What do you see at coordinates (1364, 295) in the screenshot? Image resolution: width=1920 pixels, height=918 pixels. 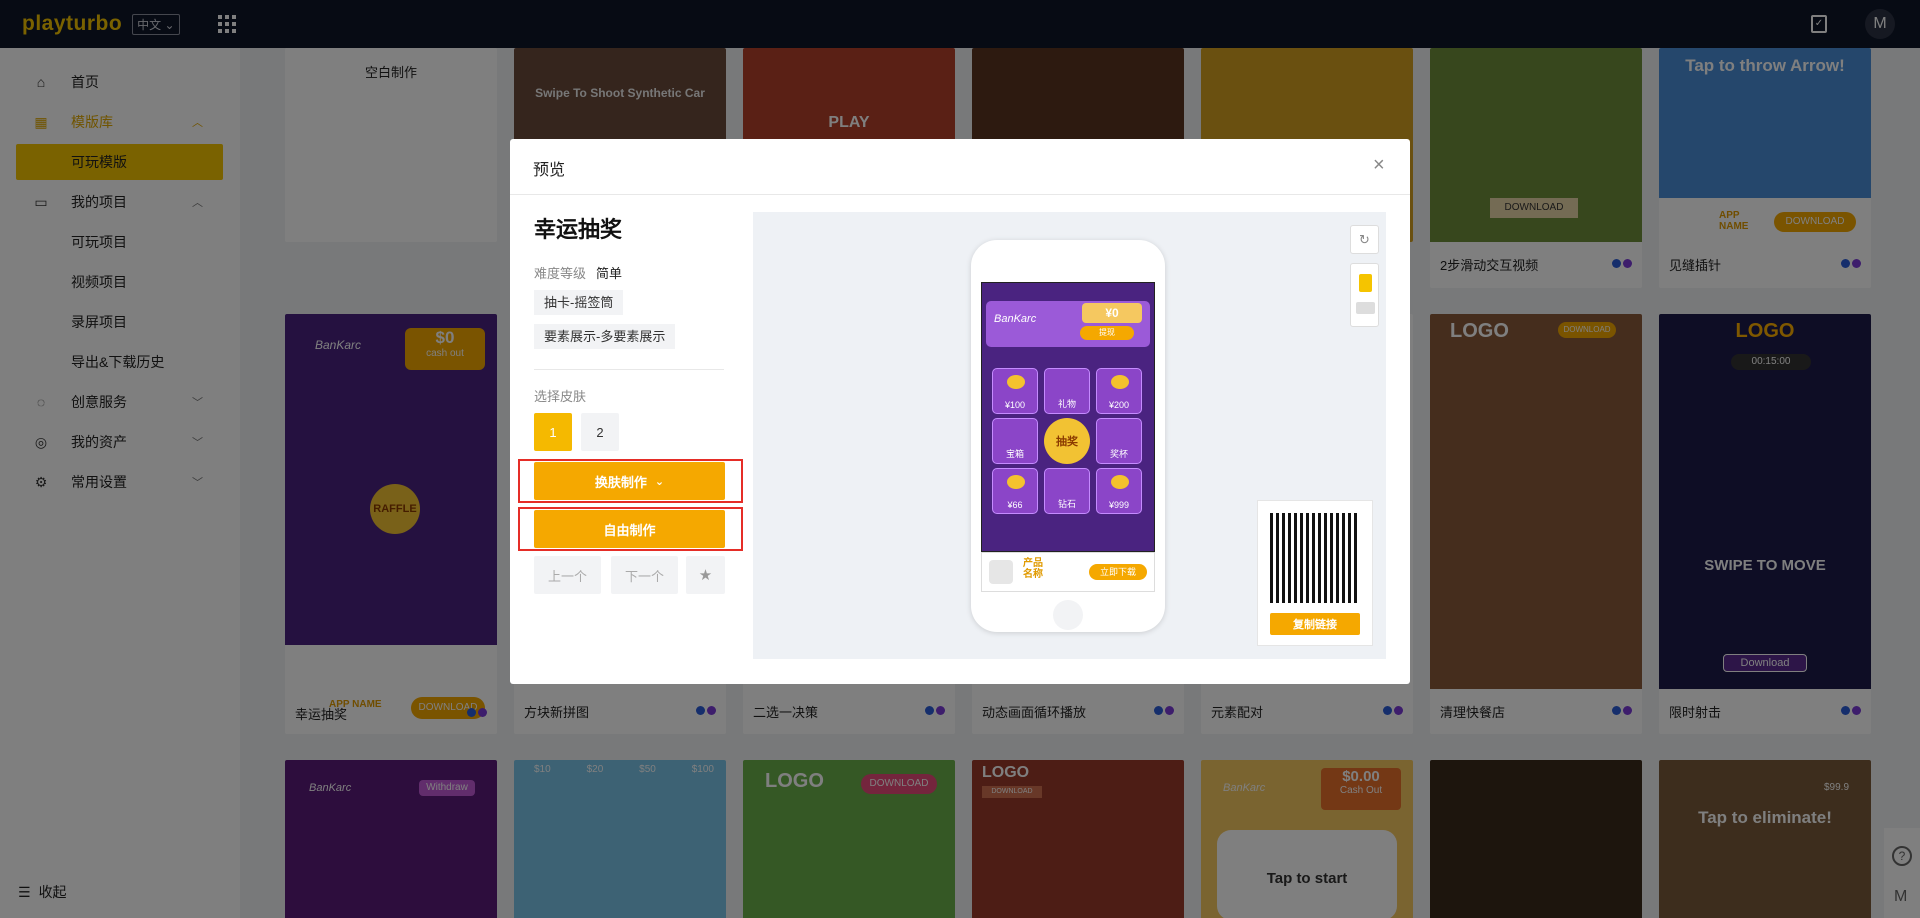 I see `orientation-switch` at bounding box center [1364, 295].